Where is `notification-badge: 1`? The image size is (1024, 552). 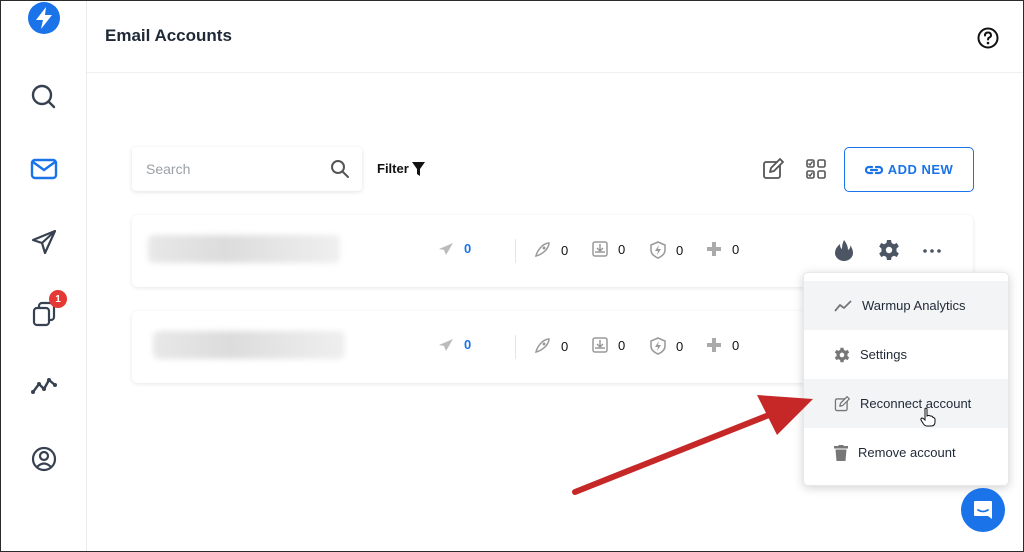
notification-badge: 1 is located at coordinates (58, 299).